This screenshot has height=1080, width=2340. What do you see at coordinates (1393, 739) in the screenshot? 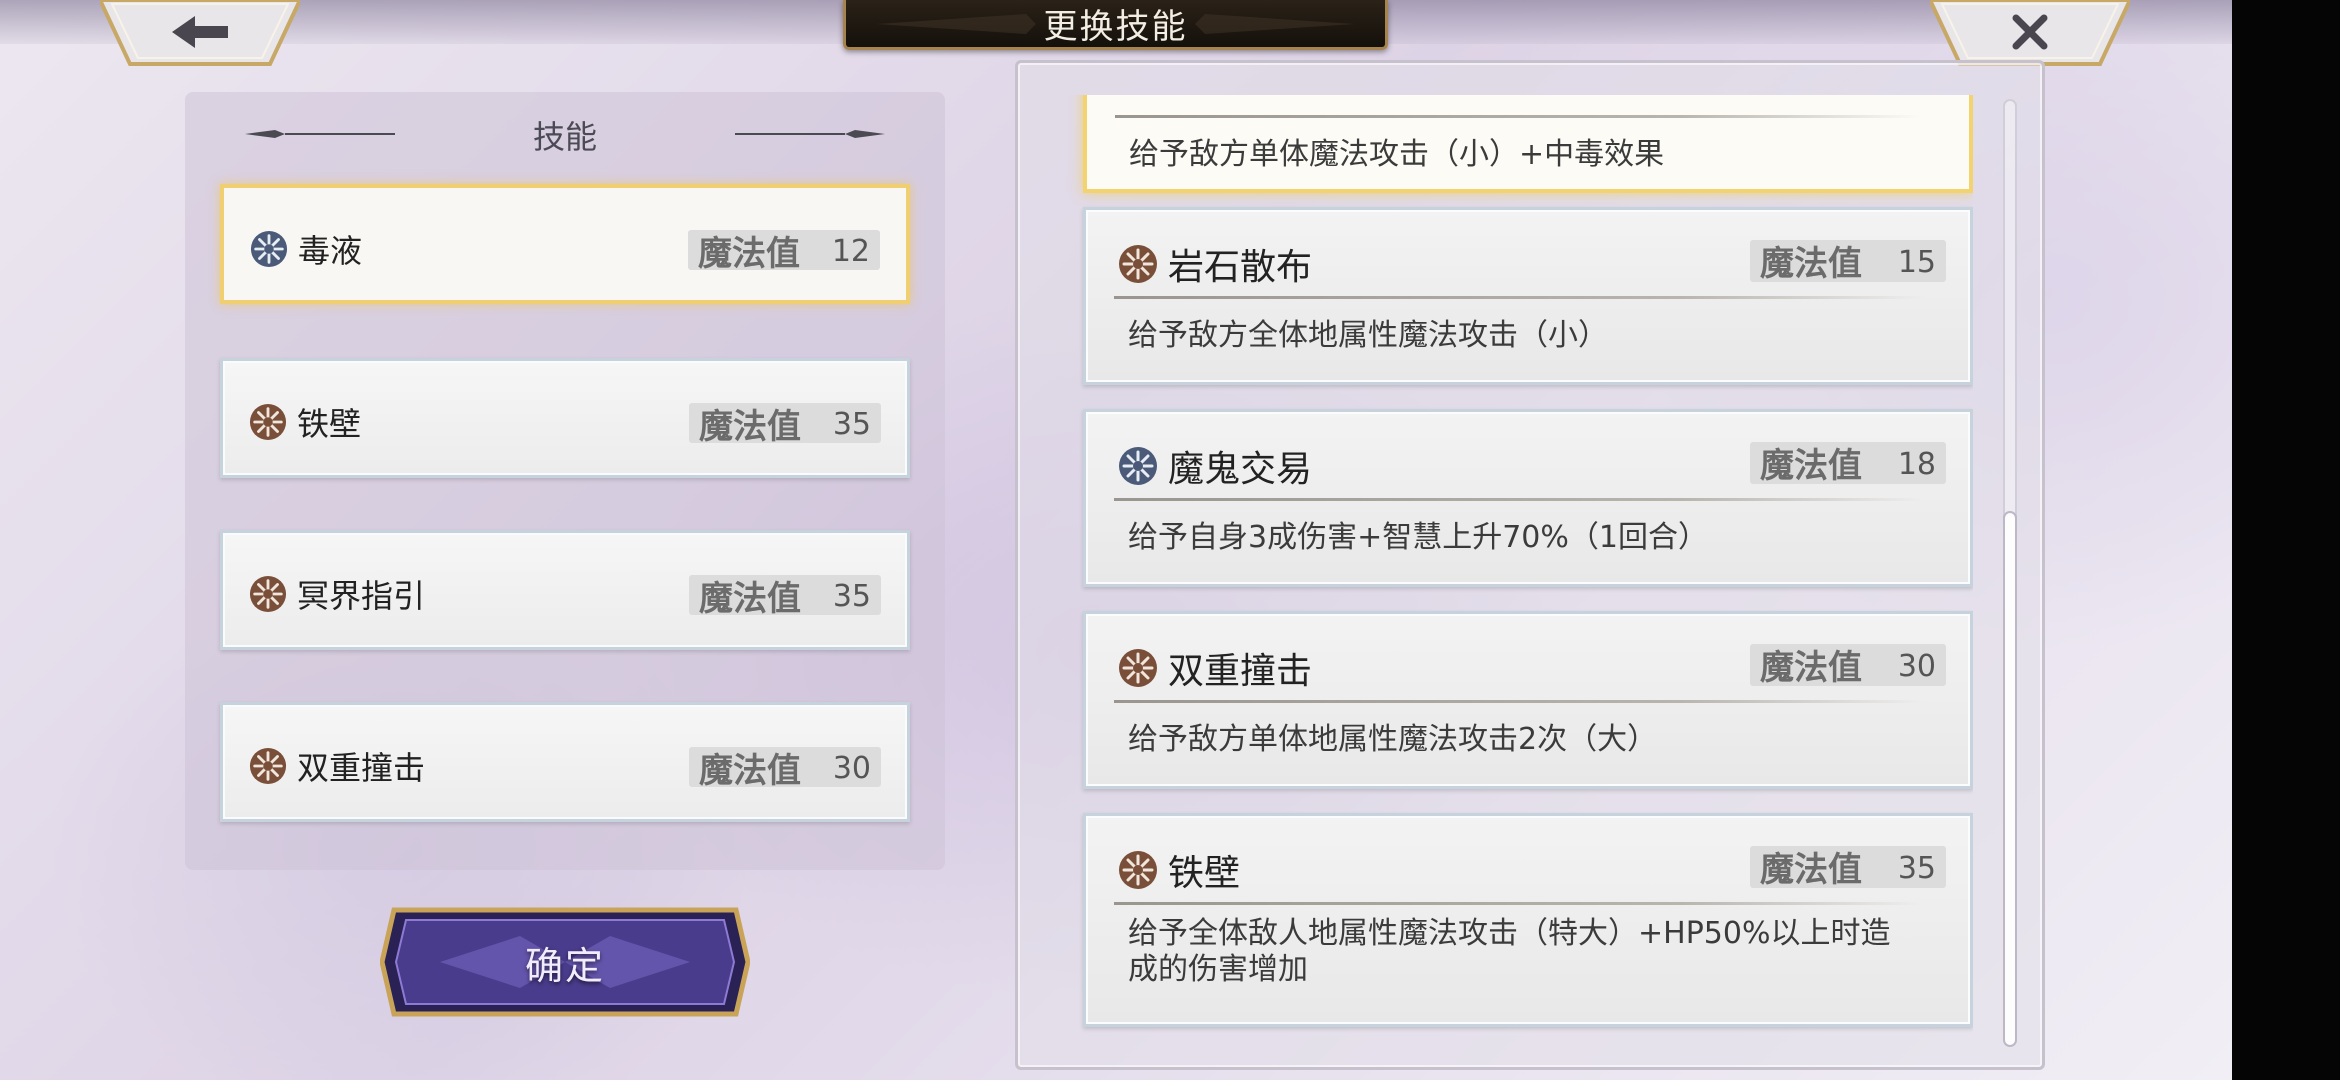
I see `skill-description: 给予敌方单体地属性魔法攻击2次（大）` at bounding box center [1393, 739].